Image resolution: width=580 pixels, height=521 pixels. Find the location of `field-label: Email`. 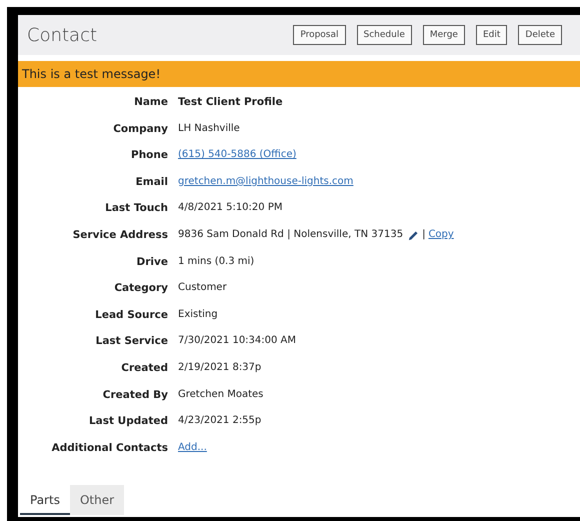

field-label: Email is located at coordinates (151, 182).